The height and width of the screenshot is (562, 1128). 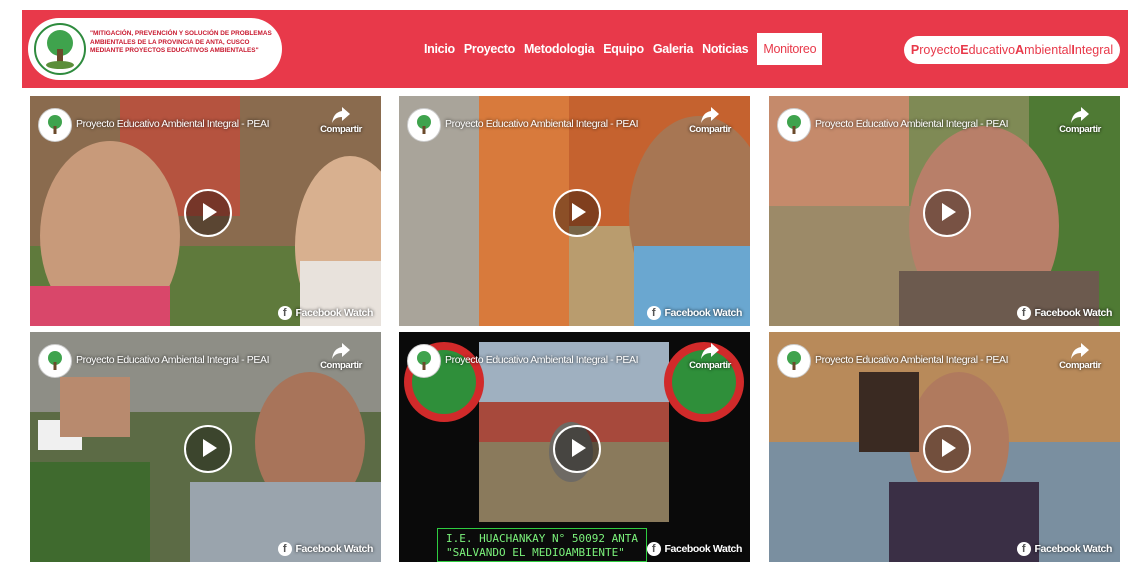 I want to click on nav-inicio: Inicio, so click(x=439, y=49).